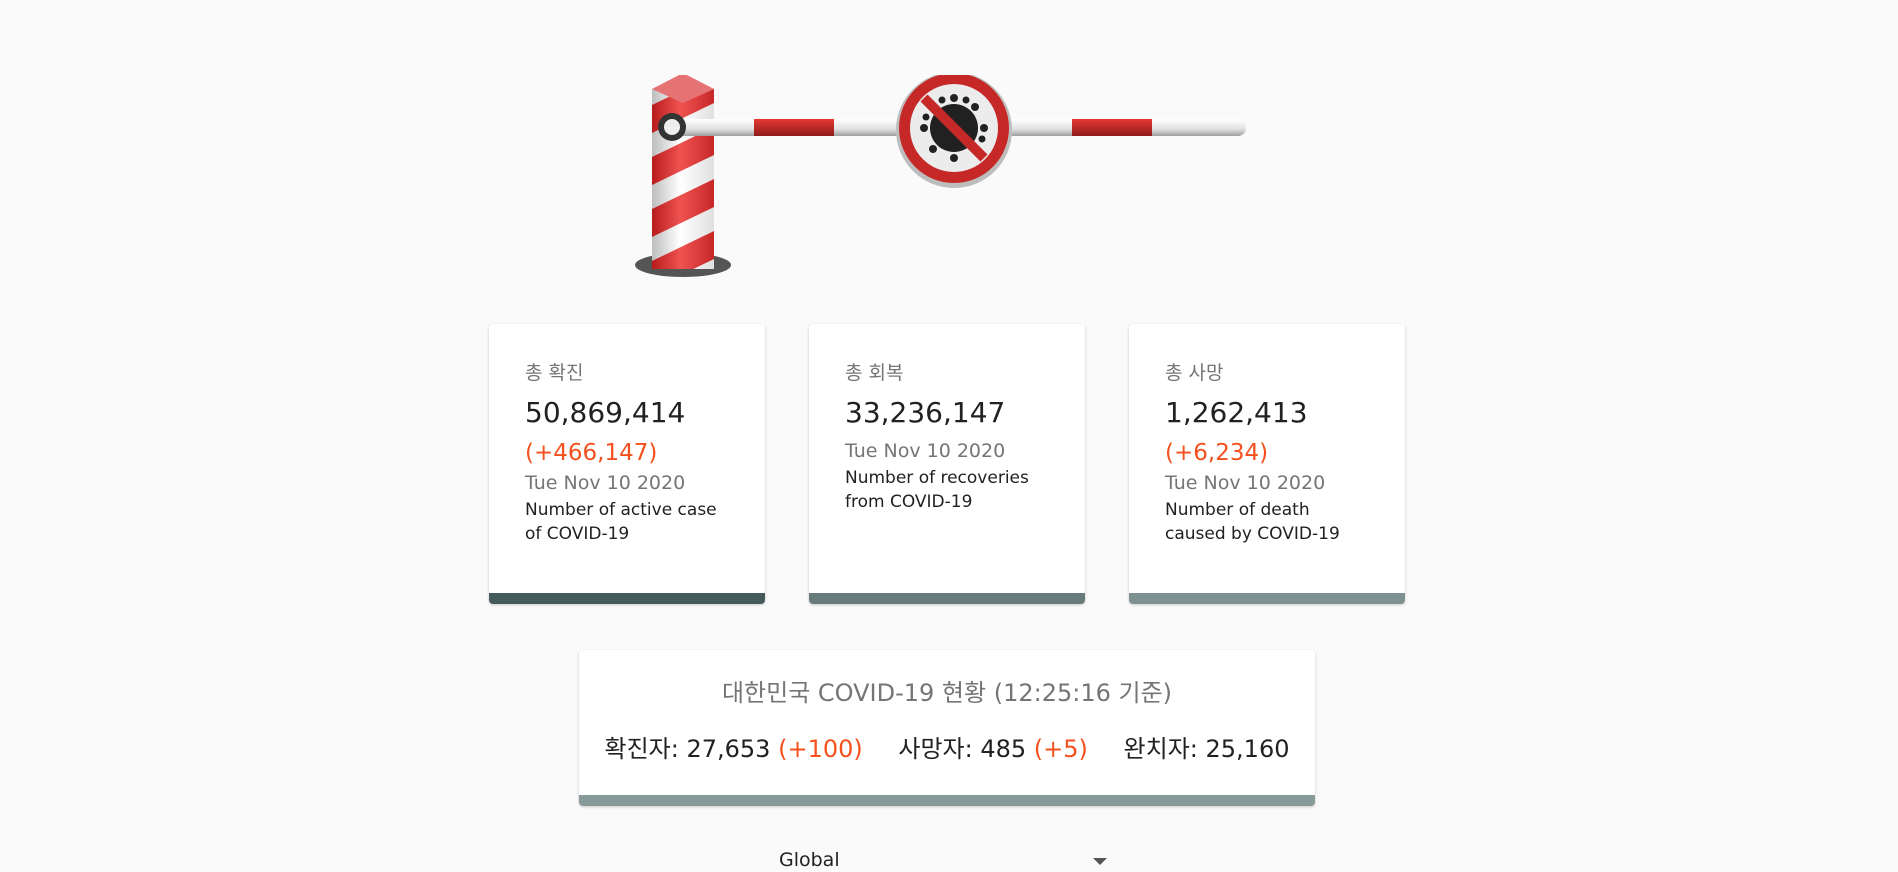  What do you see at coordinates (962, 749) in the screenshot?
I see `korea-deaths-label: 사망자: 485` at bounding box center [962, 749].